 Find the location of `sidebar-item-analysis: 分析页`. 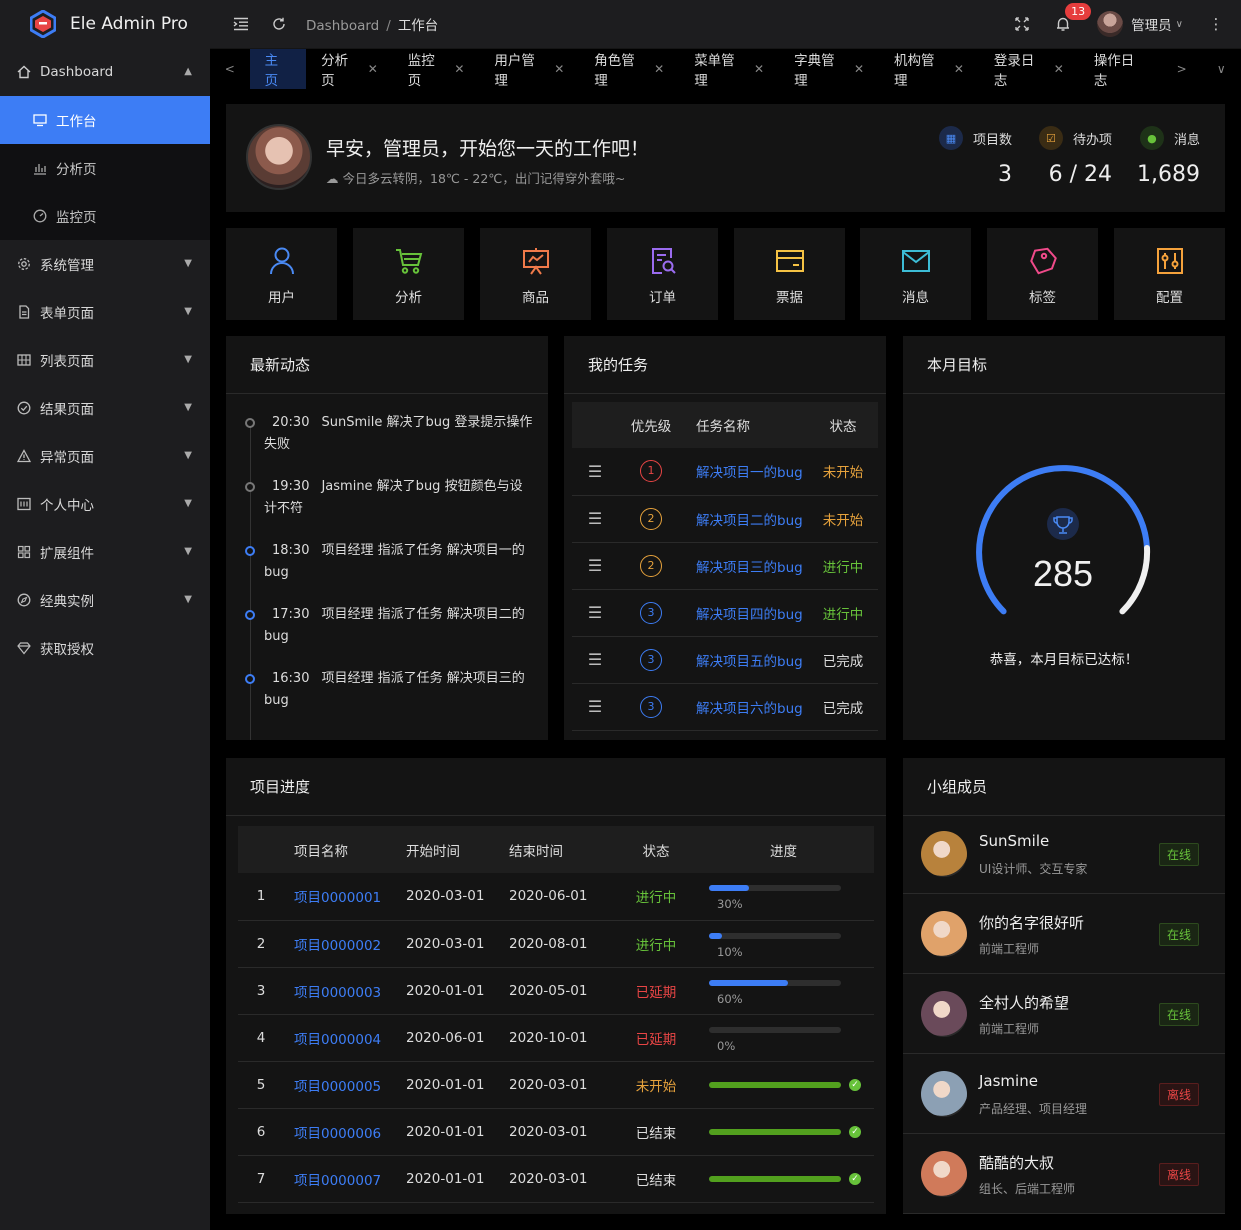

sidebar-item-analysis: 分析页 is located at coordinates (105, 168).